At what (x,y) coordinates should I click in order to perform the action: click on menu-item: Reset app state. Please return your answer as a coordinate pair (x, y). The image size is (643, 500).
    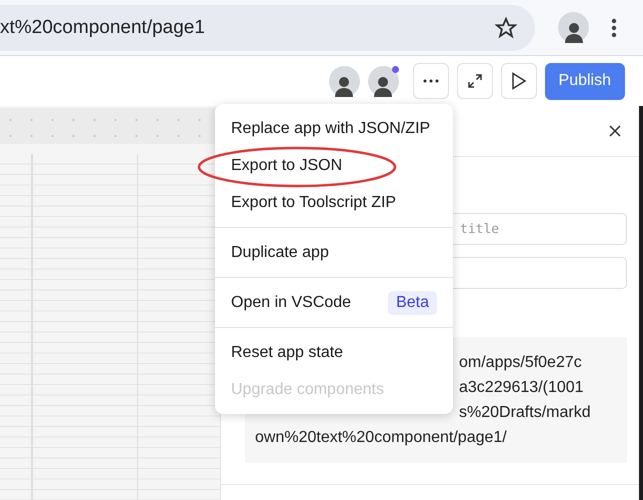
    Looking at the image, I should click on (334, 352).